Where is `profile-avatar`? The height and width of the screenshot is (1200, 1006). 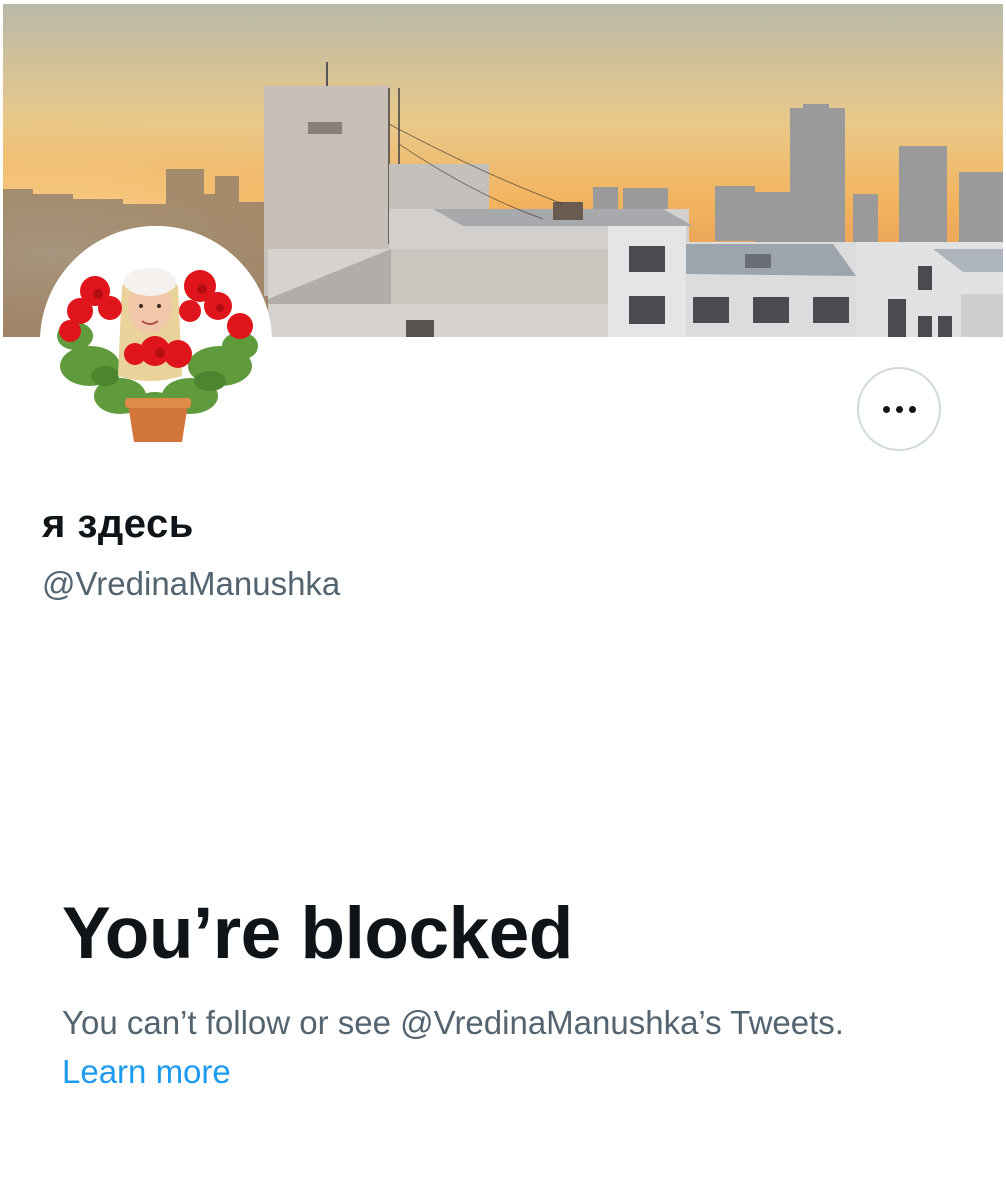
profile-avatar is located at coordinates (156, 342).